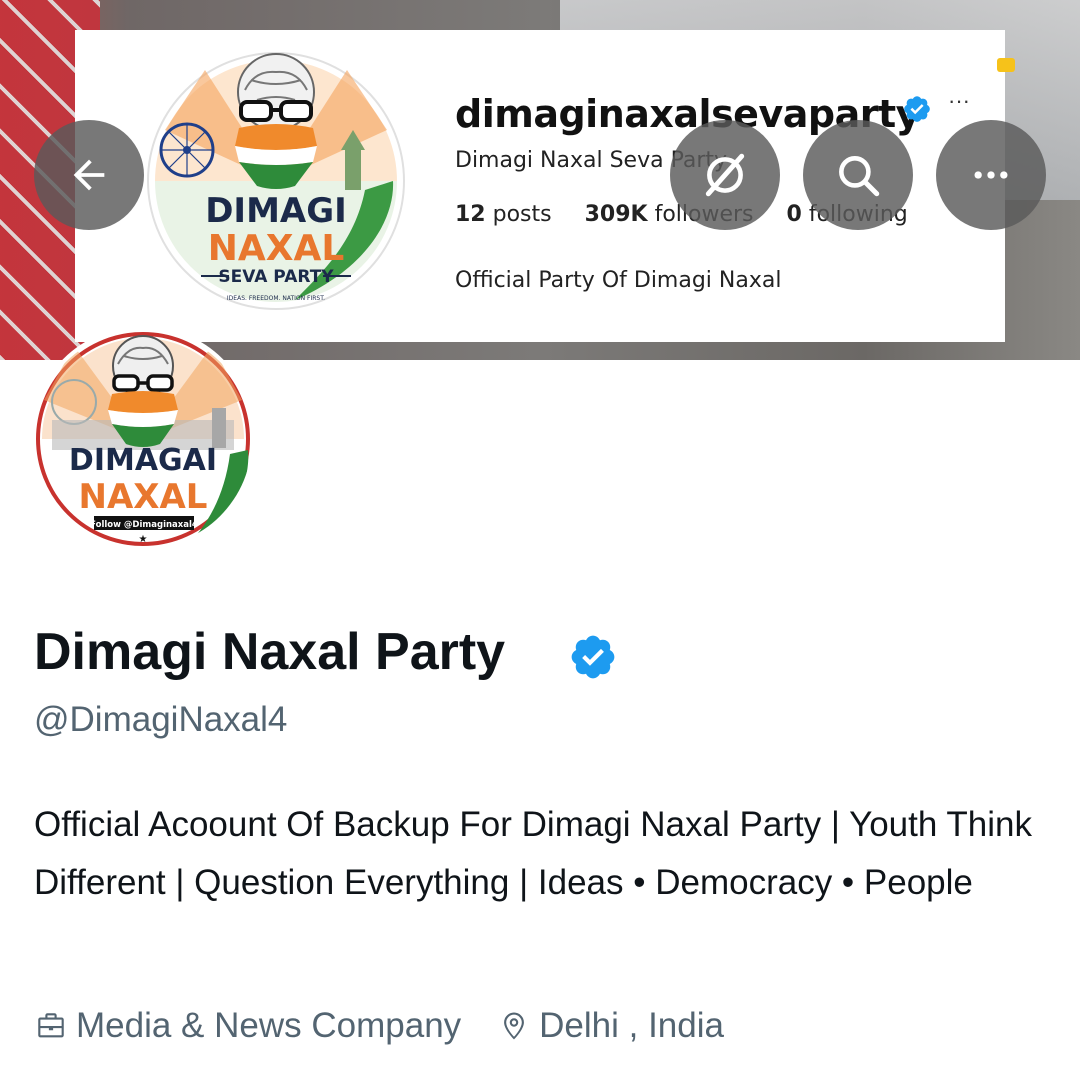  I want to click on svg-text: DIMAGAI, so click(143, 460).